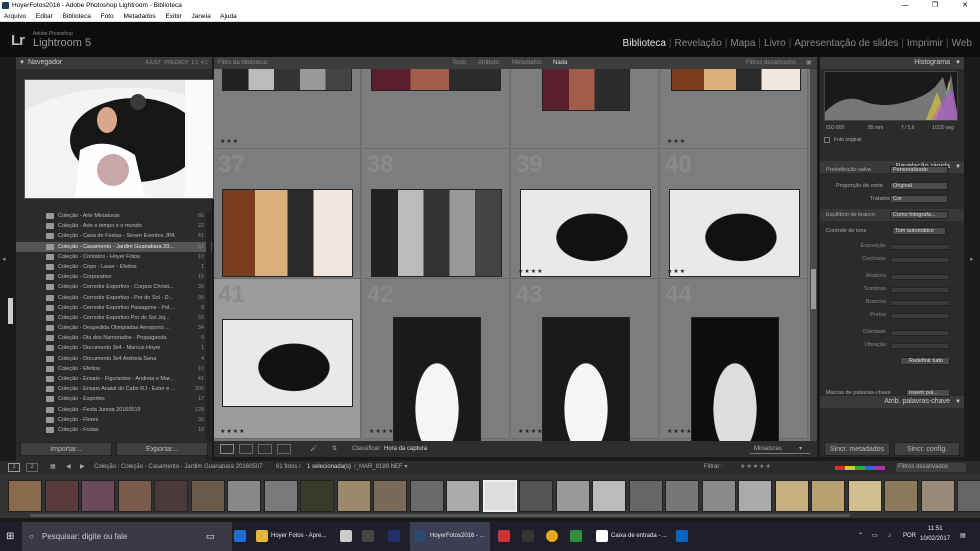  What do you see at coordinates (114, 226) in the screenshot?
I see `collection-row: Coleção - Arte o tempo e o mundo 22` at bounding box center [114, 226].